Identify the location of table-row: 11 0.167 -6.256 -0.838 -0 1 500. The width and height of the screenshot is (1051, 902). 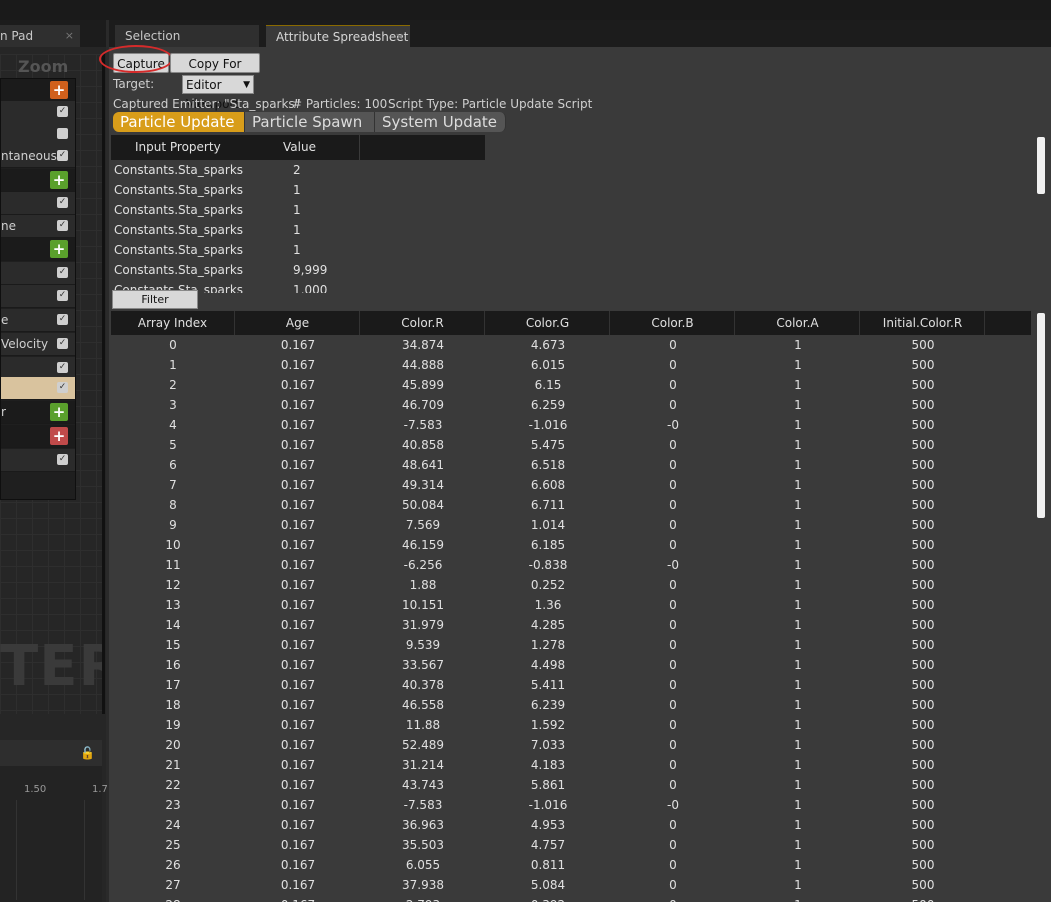
(571, 565).